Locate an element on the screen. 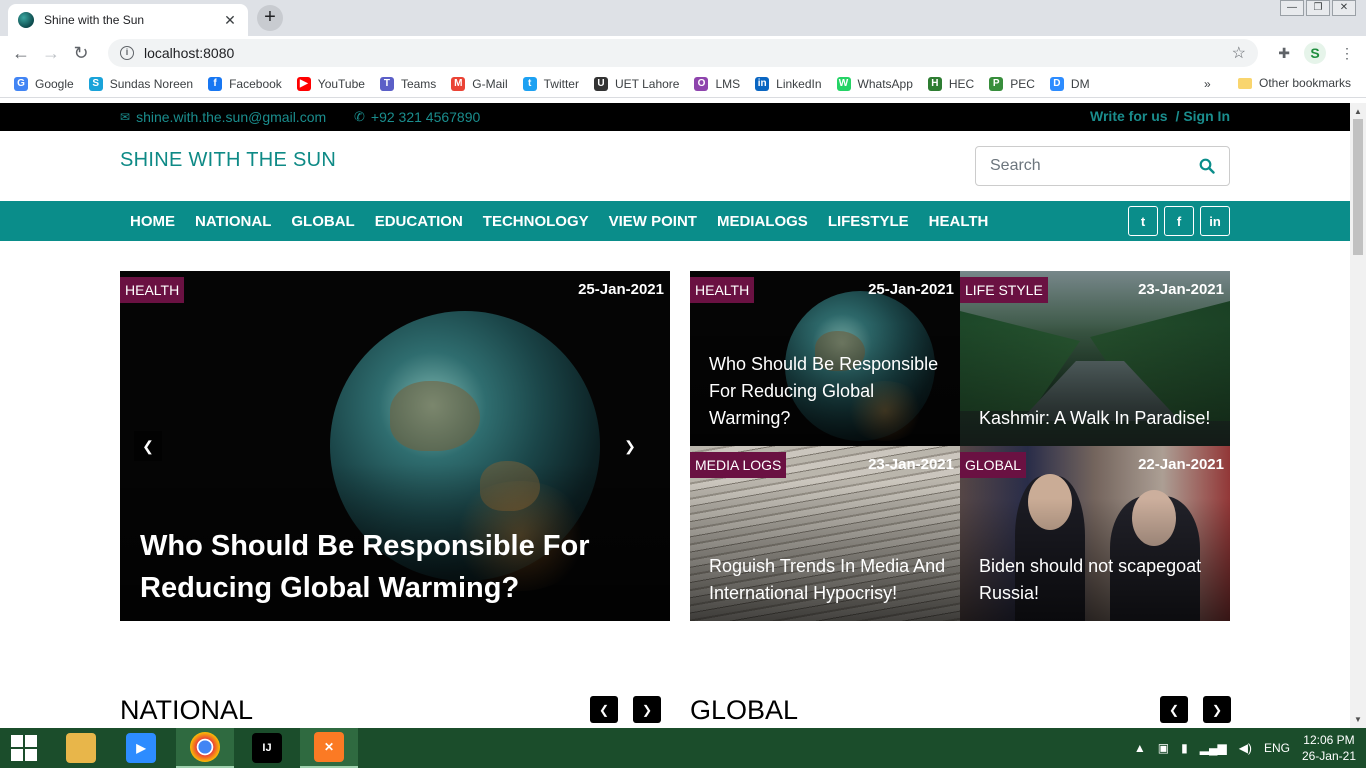 This screenshot has width=1366, height=768. global-next-icon: ❯ is located at coordinates (1217, 709).